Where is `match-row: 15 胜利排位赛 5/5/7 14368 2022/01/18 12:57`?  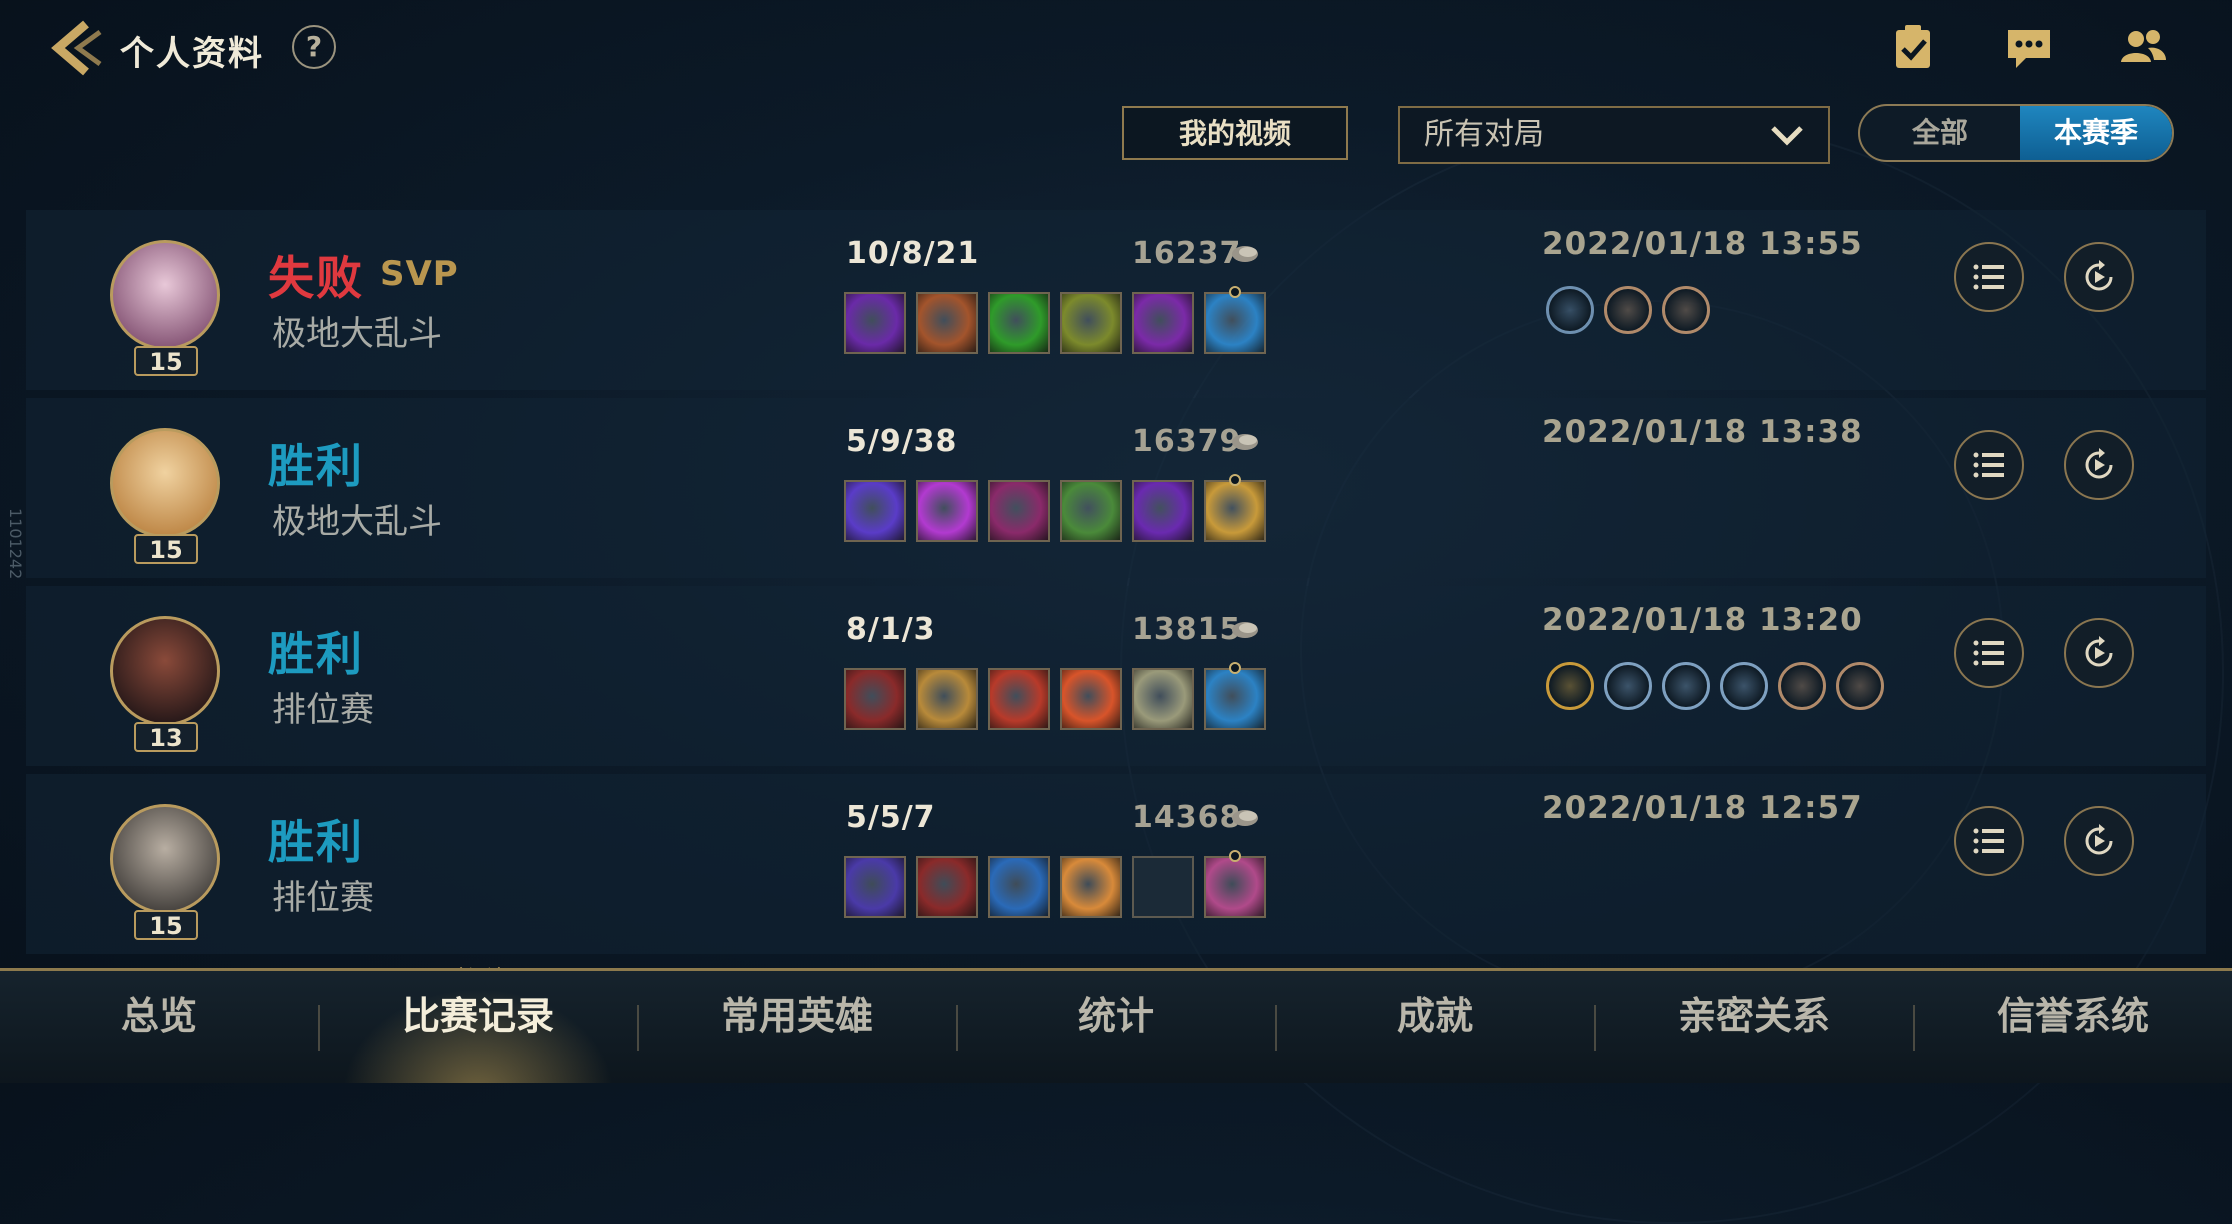
match-row: 15 胜利排位赛 5/5/7 14368 2022/01/18 12:57 is located at coordinates (1116, 864).